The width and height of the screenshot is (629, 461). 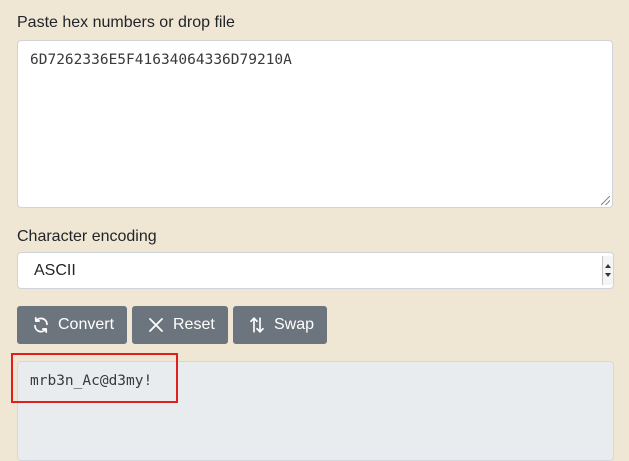 I want to click on encoding-label: Character encoding, so click(x=87, y=236).